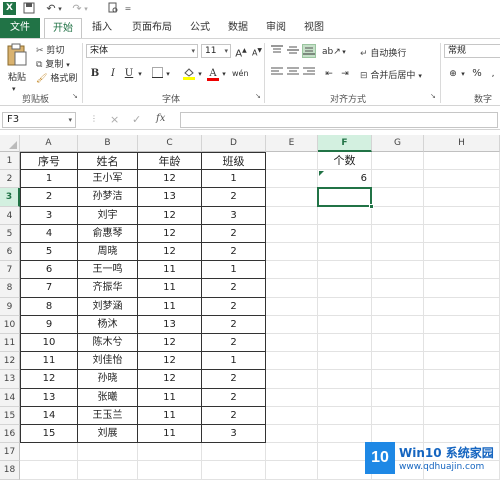  I want to click on underline-button: U, so click(129, 74).